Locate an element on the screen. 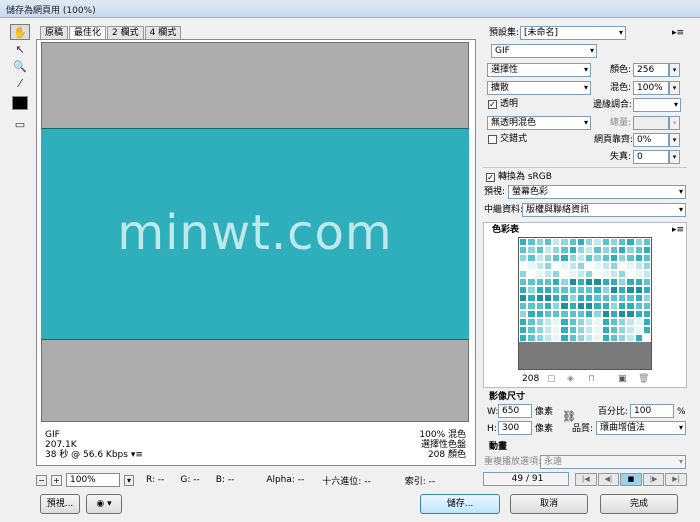  preview-mode-select: 螢幕色彩 is located at coordinates (597, 192).